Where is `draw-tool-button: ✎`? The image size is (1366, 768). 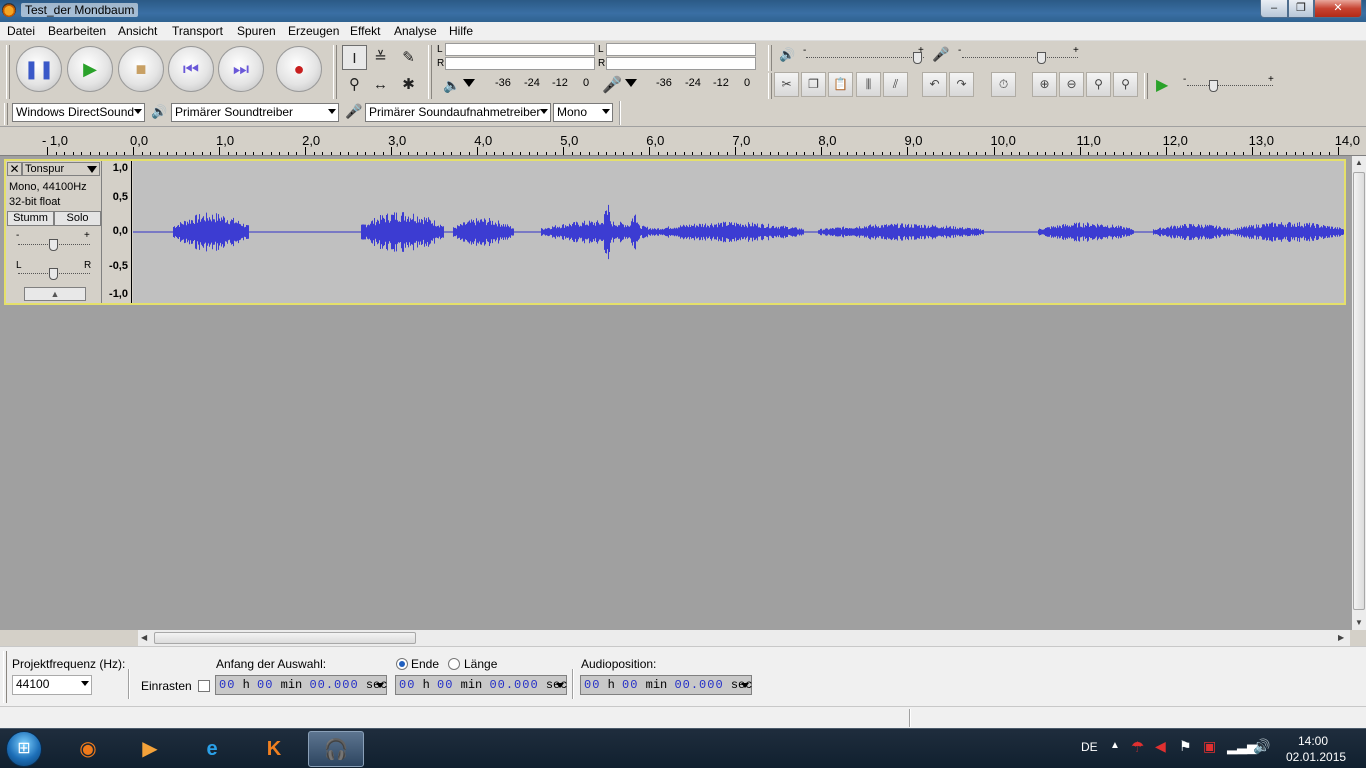 draw-tool-button: ✎ is located at coordinates (408, 57).